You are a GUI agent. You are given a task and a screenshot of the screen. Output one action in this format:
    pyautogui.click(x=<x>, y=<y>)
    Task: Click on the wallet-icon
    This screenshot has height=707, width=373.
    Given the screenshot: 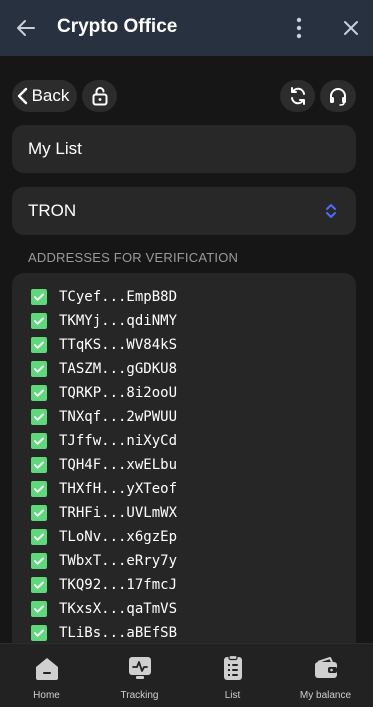 What is the action you would take?
    pyautogui.click(x=325, y=667)
    